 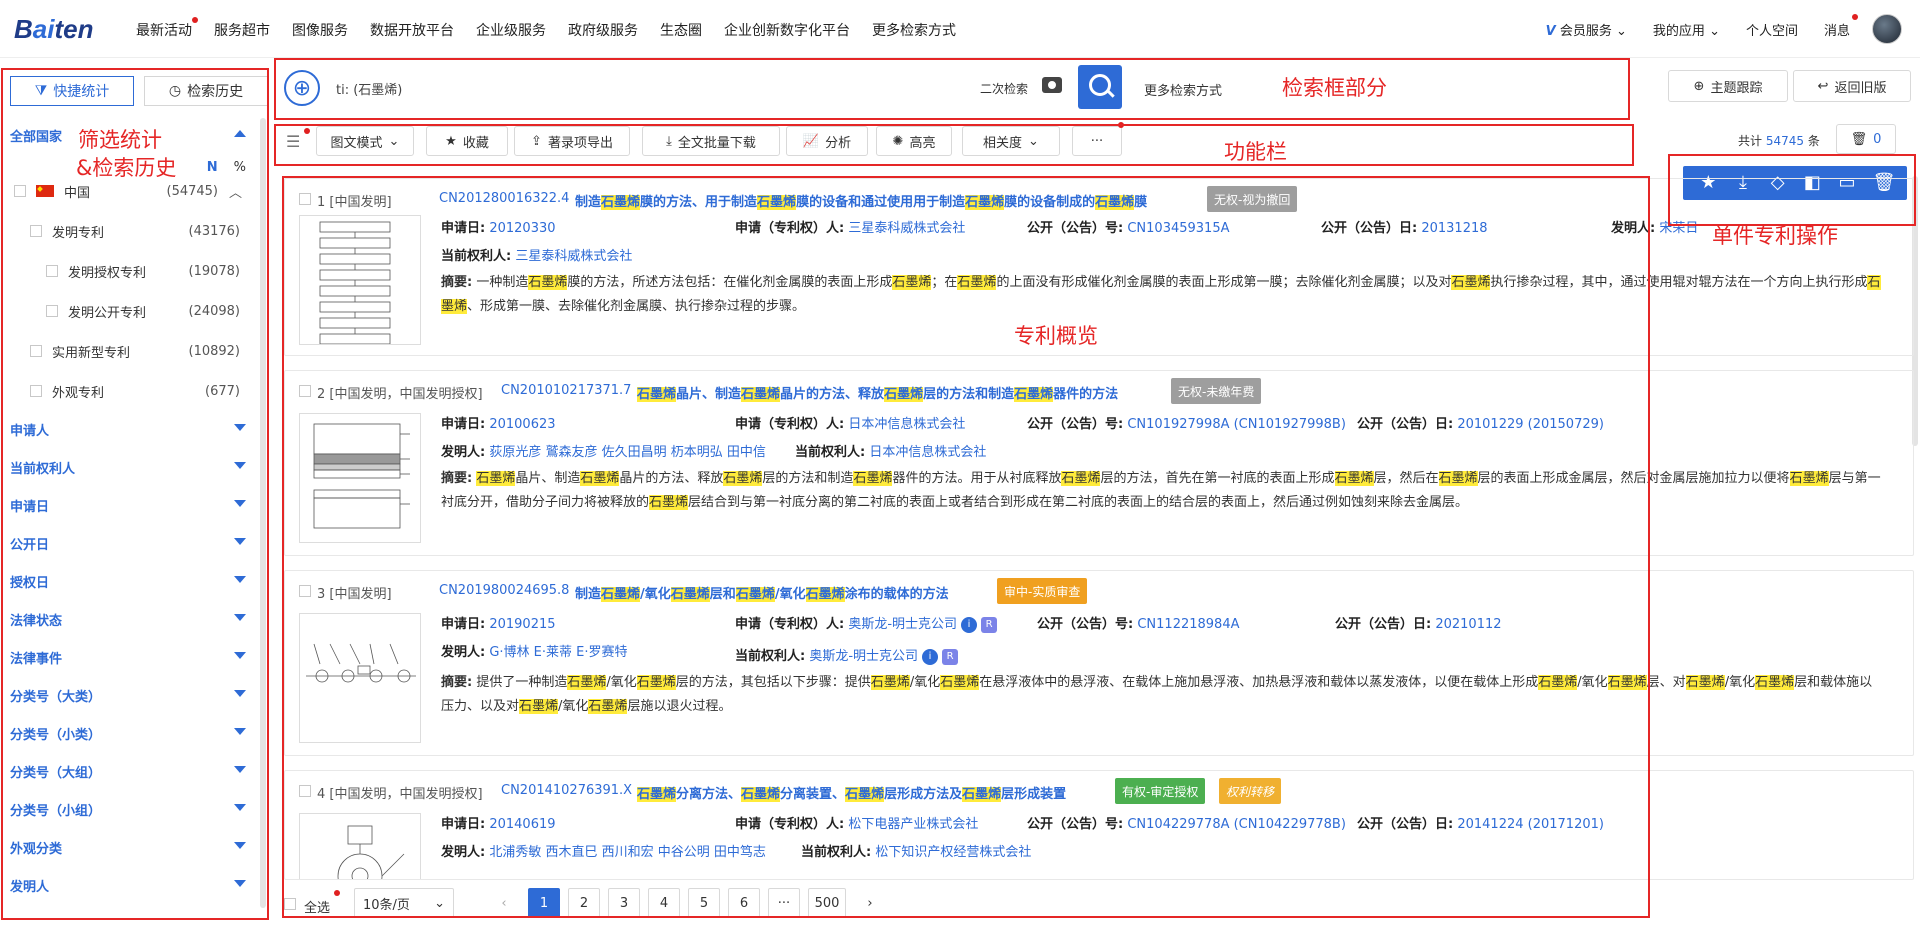 What do you see at coordinates (664, 903) in the screenshot?
I see `page-4: 4` at bounding box center [664, 903].